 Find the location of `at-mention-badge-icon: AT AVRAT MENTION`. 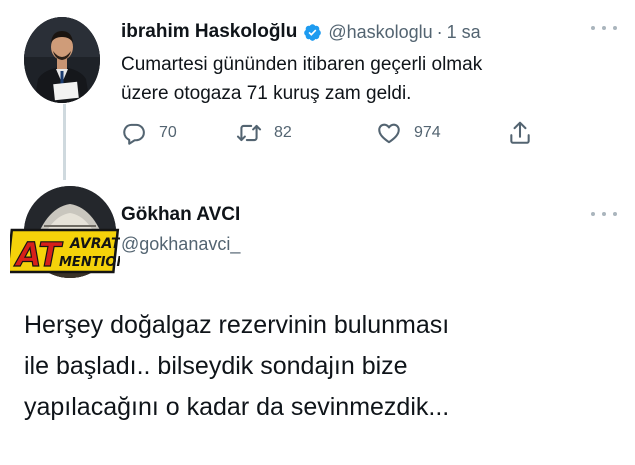

at-mention-badge-icon: AT AVRAT MENTION is located at coordinates (65, 251).